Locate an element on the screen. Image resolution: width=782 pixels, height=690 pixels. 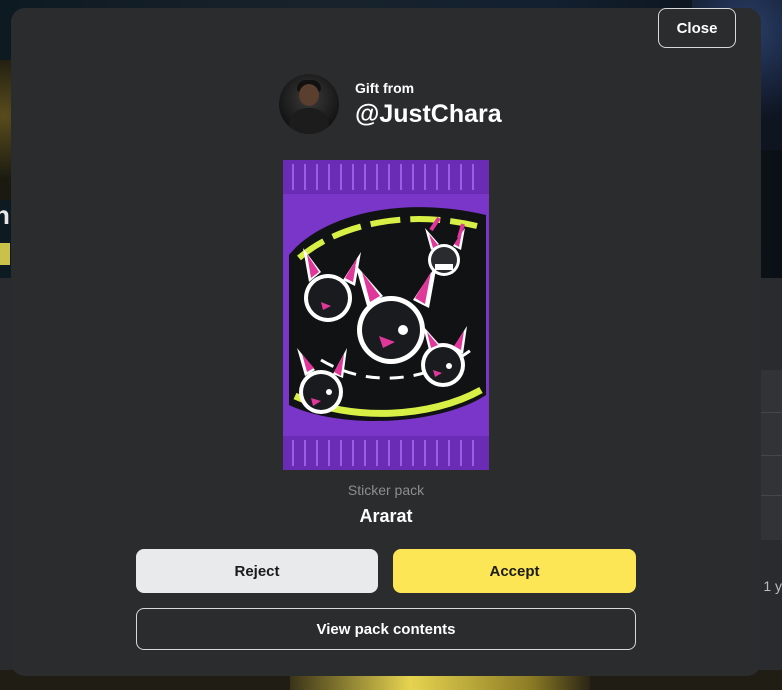
gift-sender-header: Gift from @JustChara is located at coordinates (390, 104).